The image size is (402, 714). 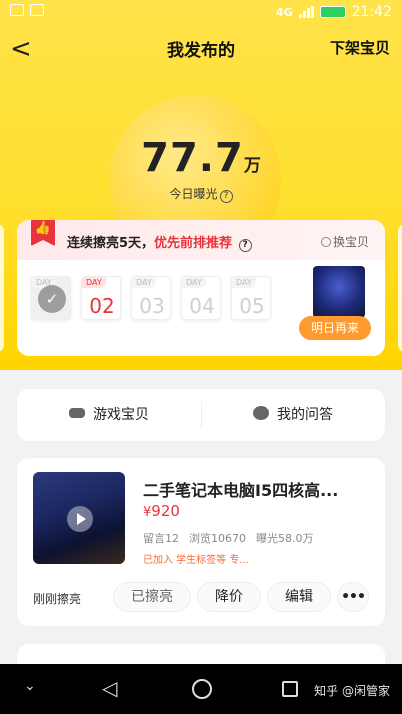 I want to click on day-number: 05, so click(x=252, y=306).